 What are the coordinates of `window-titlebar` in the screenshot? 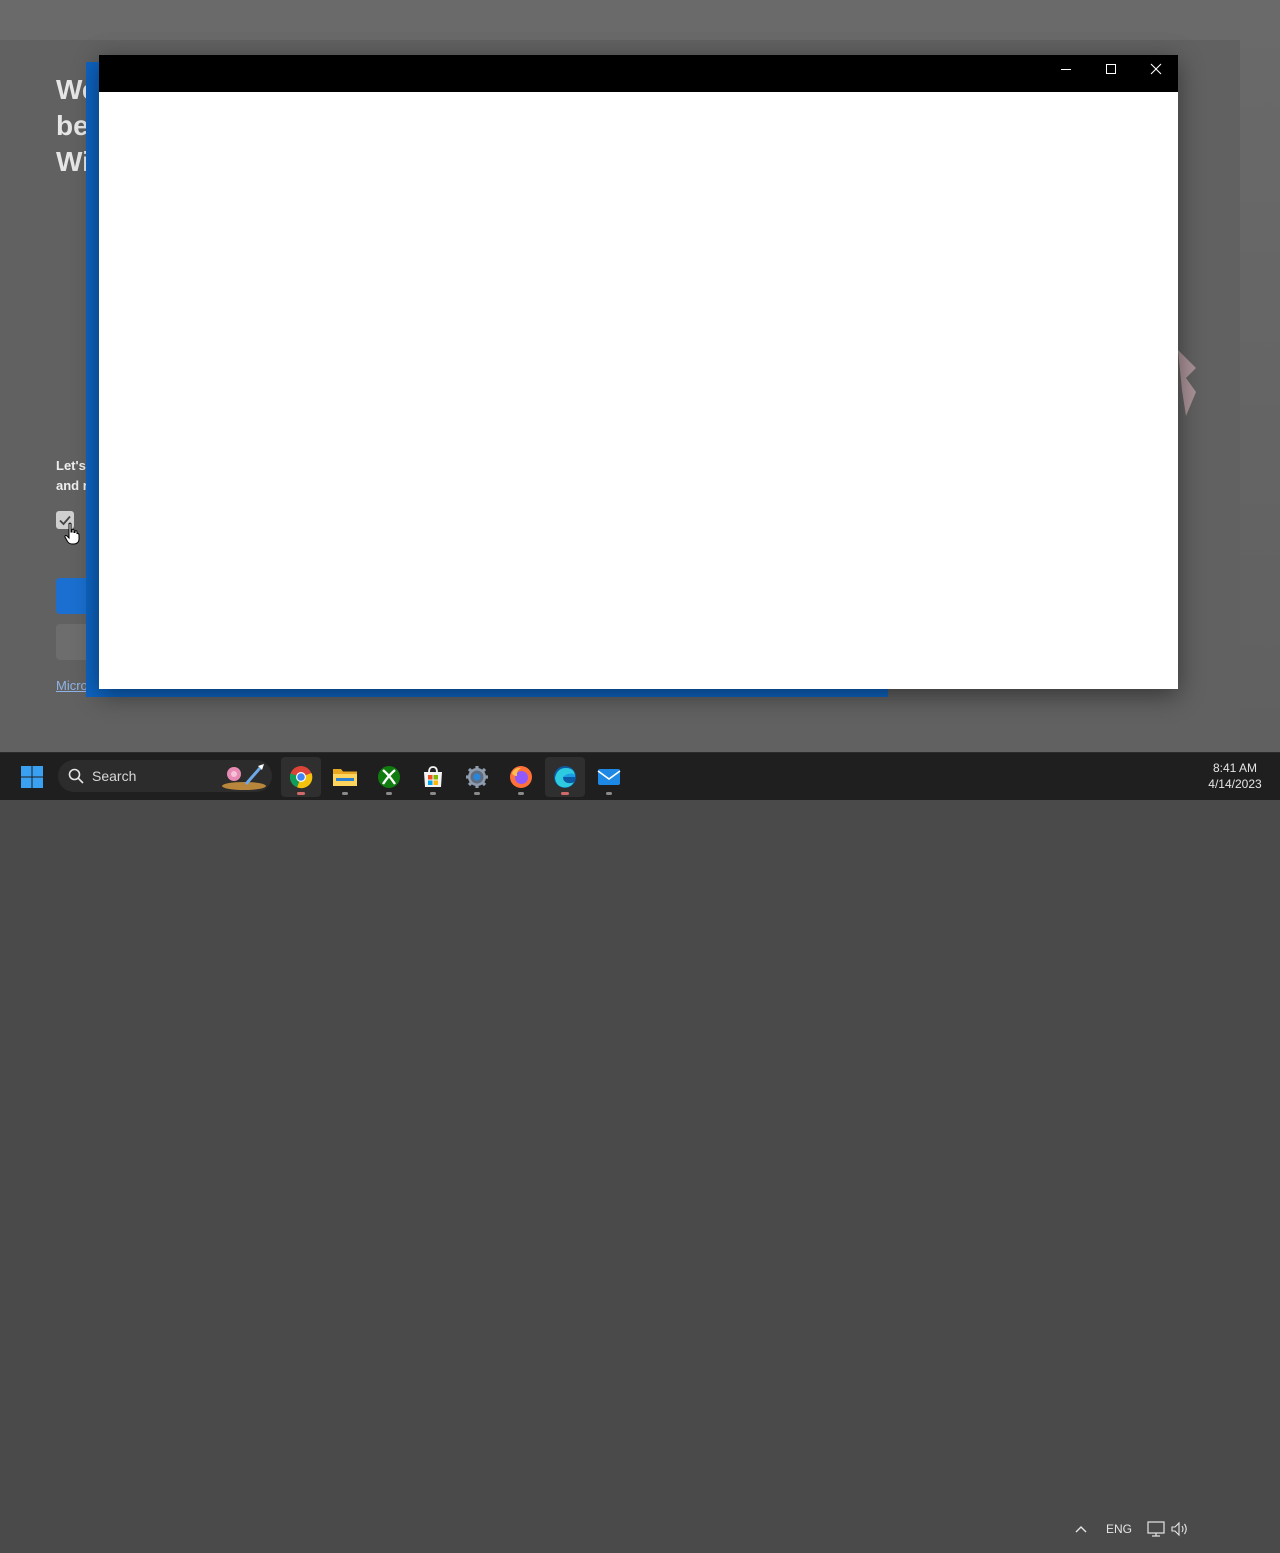 It's located at (638, 73).